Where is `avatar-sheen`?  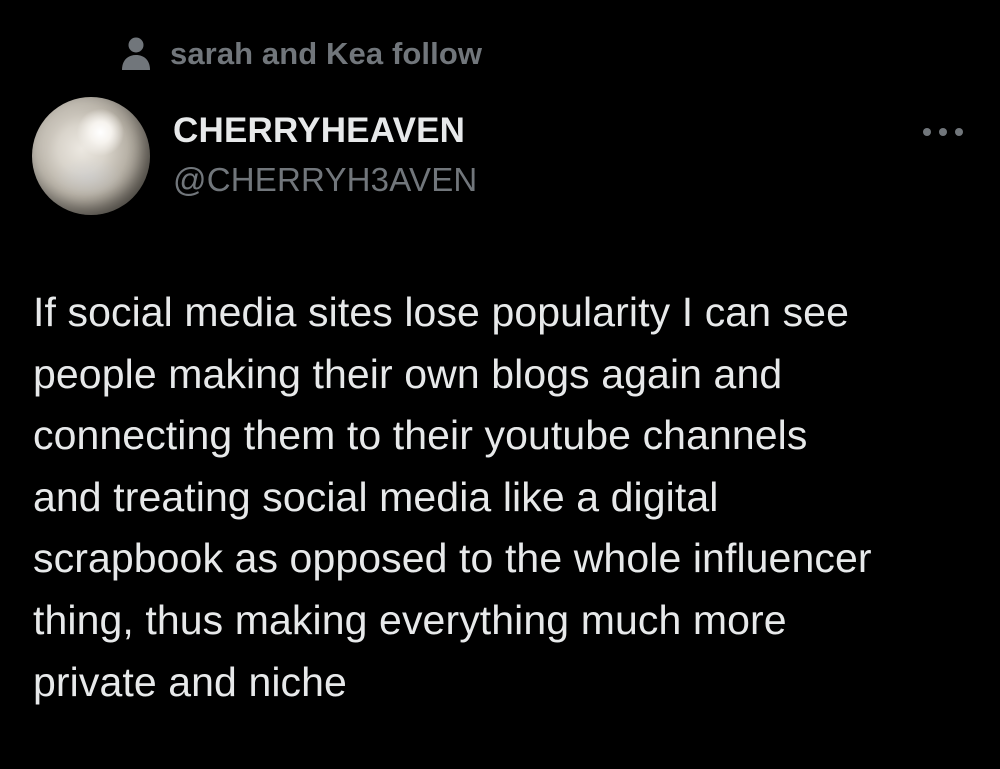 avatar-sheen is located at coordinates (89, 177).